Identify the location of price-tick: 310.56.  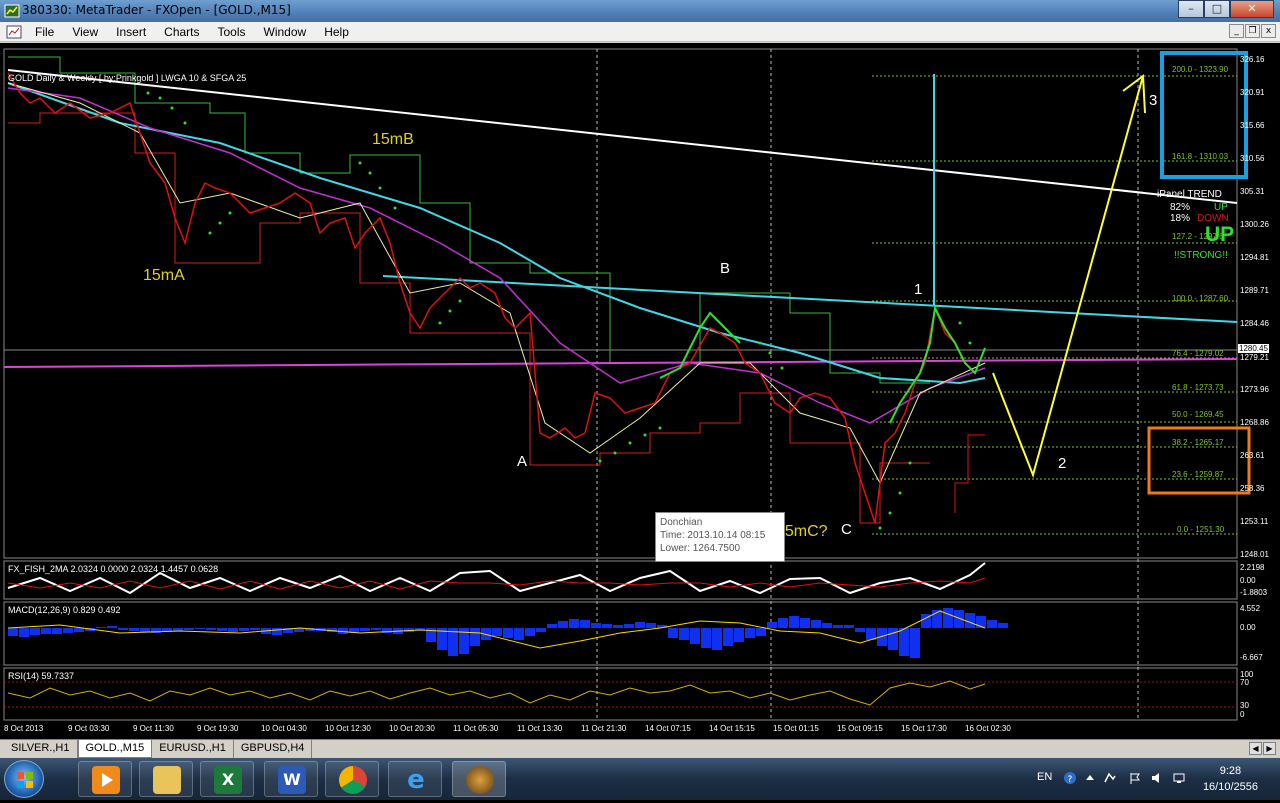
(1252, 158).